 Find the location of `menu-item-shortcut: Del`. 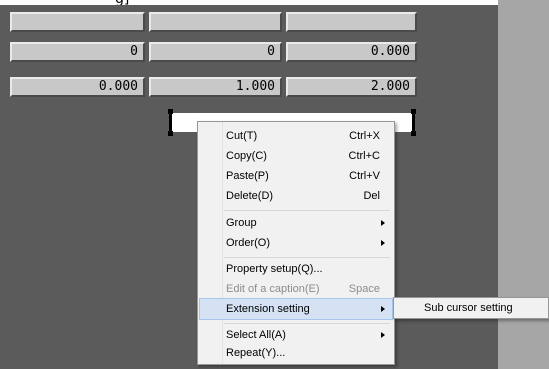

menu-item-shortcut: Del is located at coordinates (371, 196).